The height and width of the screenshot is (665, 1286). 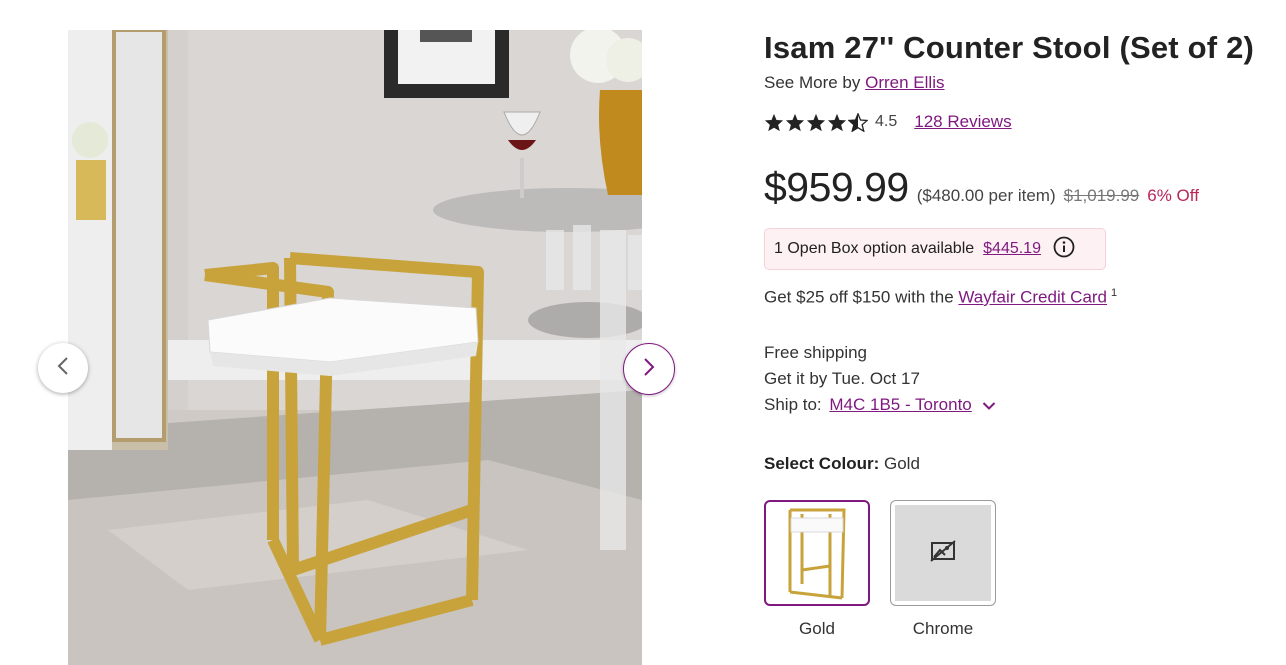 I want to click on open-box-price-link: $445.19, so click(x=1012, y=249).